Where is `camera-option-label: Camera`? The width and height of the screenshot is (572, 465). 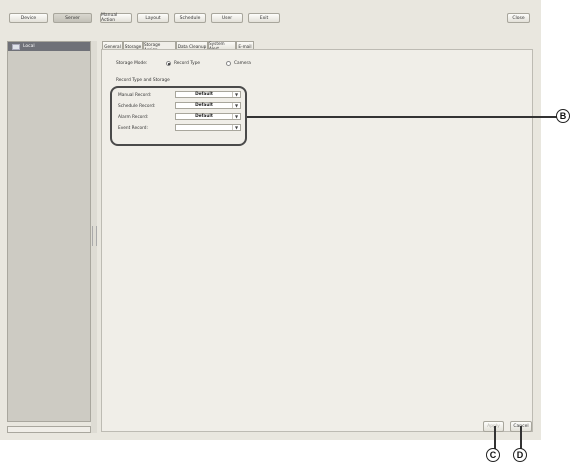
camera-option-label: Camera is located at coordinates (242, 63).